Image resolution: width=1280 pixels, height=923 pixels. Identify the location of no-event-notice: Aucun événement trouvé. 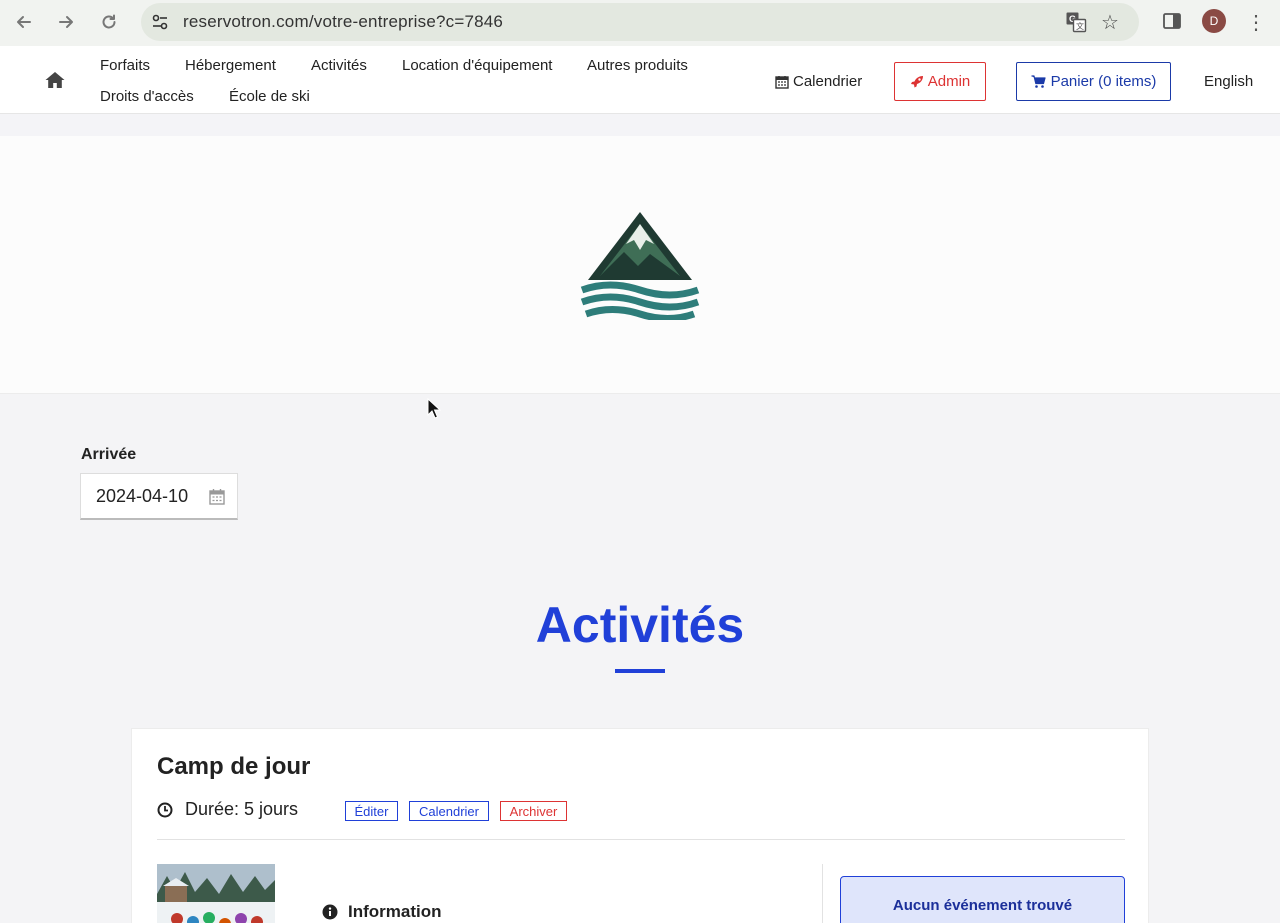
(982, 899).